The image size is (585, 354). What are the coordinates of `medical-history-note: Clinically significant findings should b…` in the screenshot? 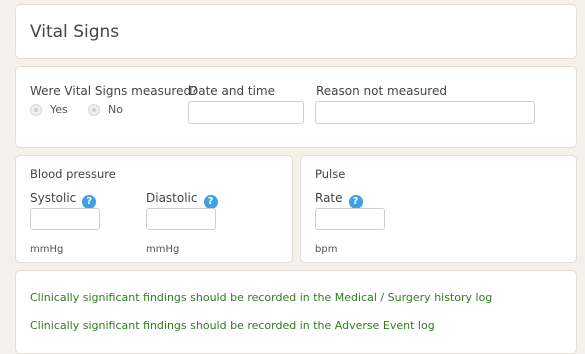 It's located at (261, 297).